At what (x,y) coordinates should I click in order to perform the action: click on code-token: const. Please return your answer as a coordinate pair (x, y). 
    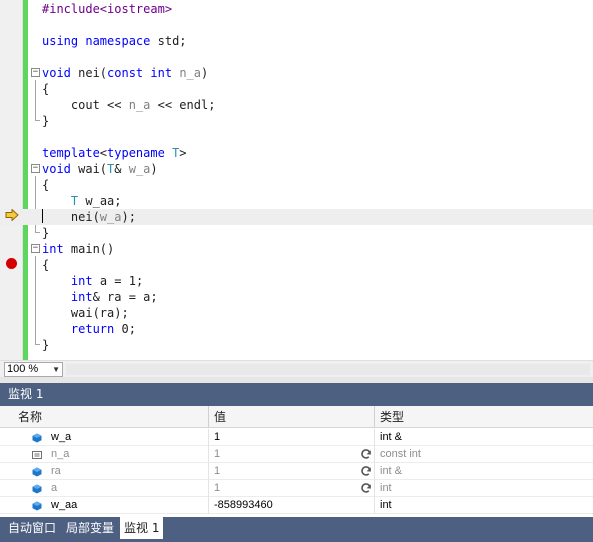
    Looking at the image, I should click on (125, 73).